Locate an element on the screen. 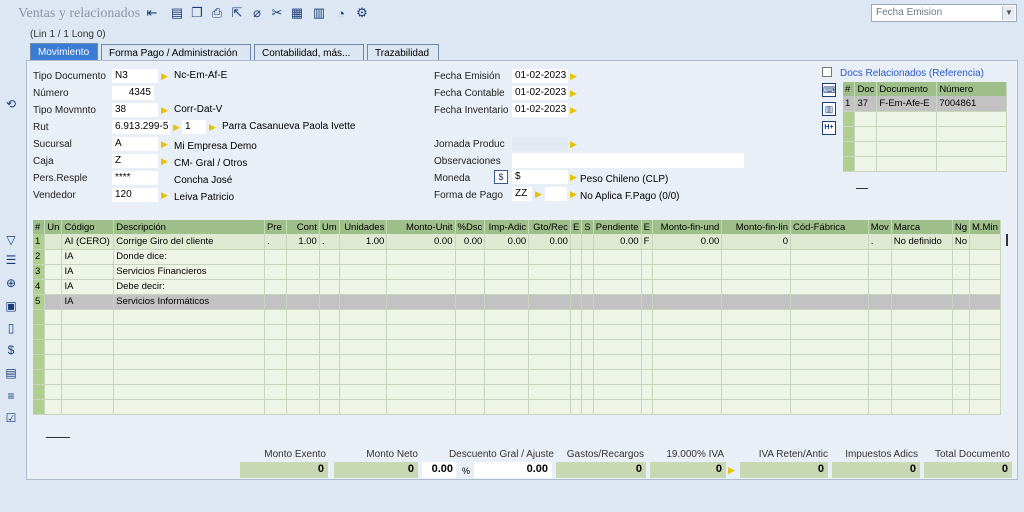 Image resolution: width=1024 pixels, height=512 pixels. chevron-down-icon: ▼ is located at coordinates (1008, 13).